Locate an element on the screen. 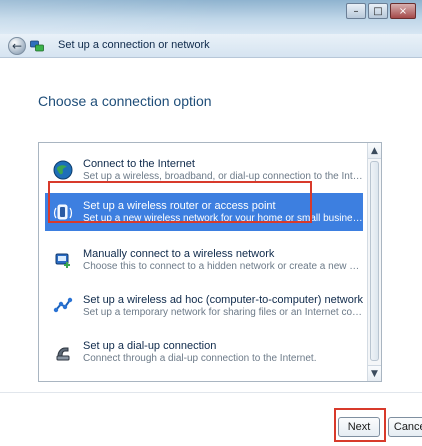  adhoc-network-icon-svg is located at coordinates (63, 305).